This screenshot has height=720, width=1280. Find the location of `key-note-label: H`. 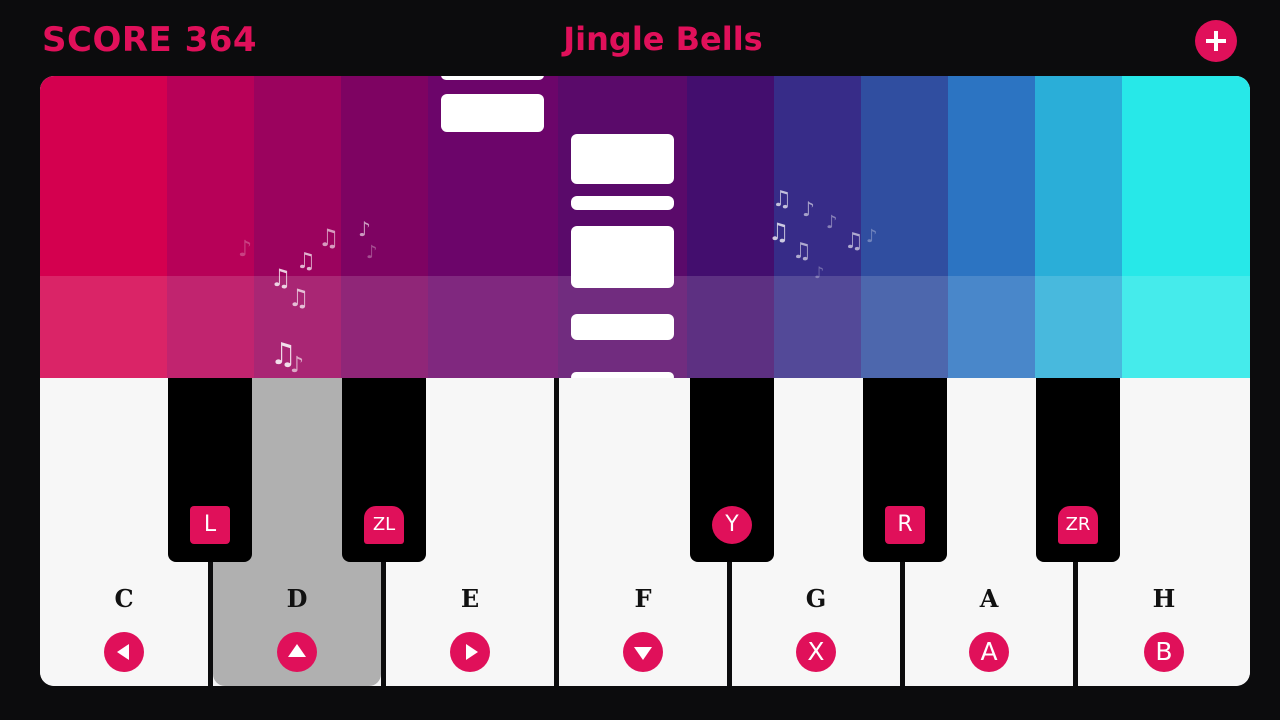

key-note-label: H is located at coordinates (1164, 598).